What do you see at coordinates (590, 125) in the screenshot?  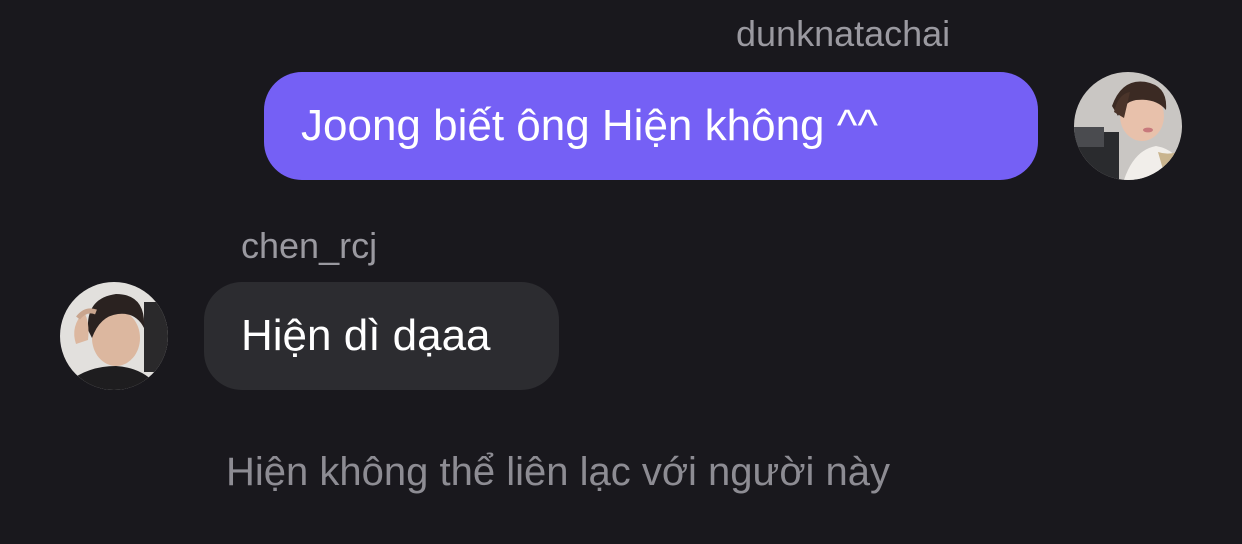 I see `message-text: Joong biết ông Hiện không ^^` at bounding box center [590, 125].